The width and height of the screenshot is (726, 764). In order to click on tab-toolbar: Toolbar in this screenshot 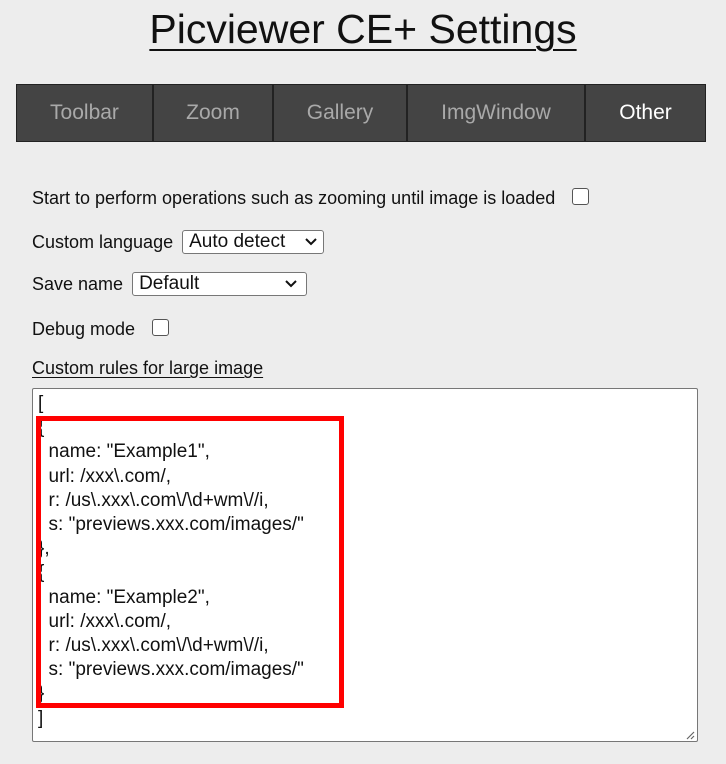, I will do `click(85, 113)`.